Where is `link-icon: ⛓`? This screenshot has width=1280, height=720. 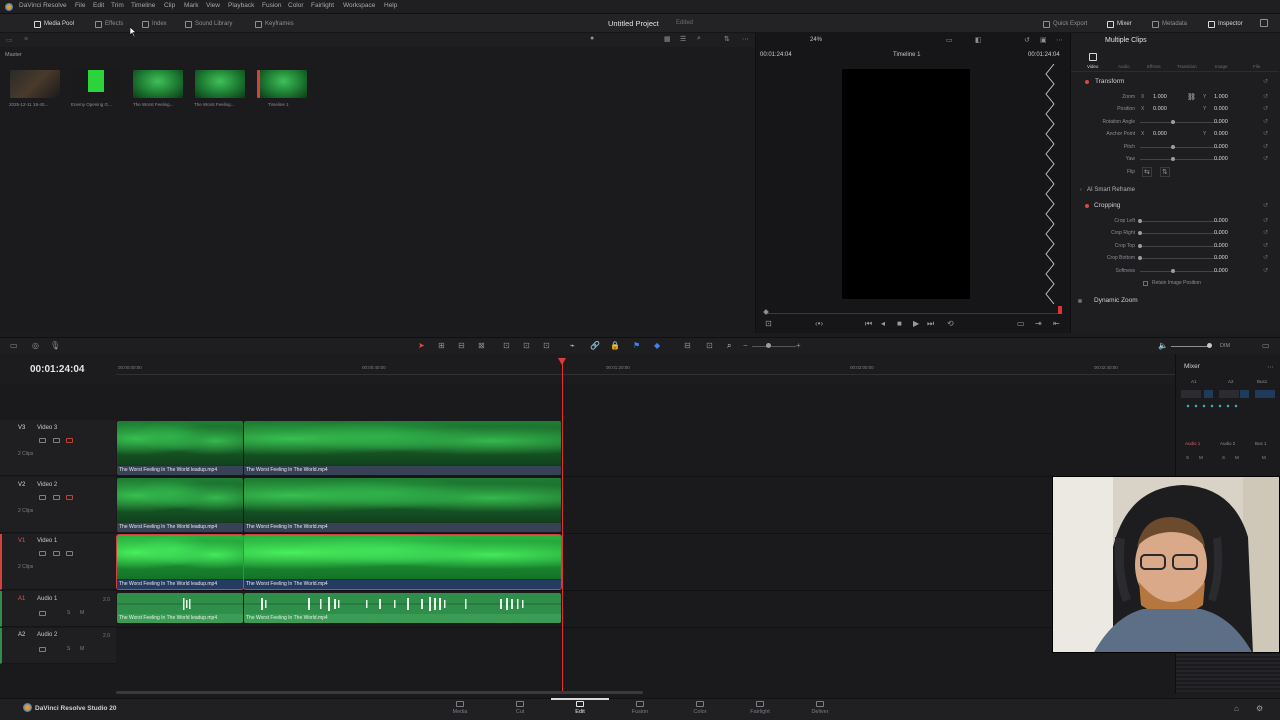
link-icon: ⛓ is located at coordinates (1191, 97).